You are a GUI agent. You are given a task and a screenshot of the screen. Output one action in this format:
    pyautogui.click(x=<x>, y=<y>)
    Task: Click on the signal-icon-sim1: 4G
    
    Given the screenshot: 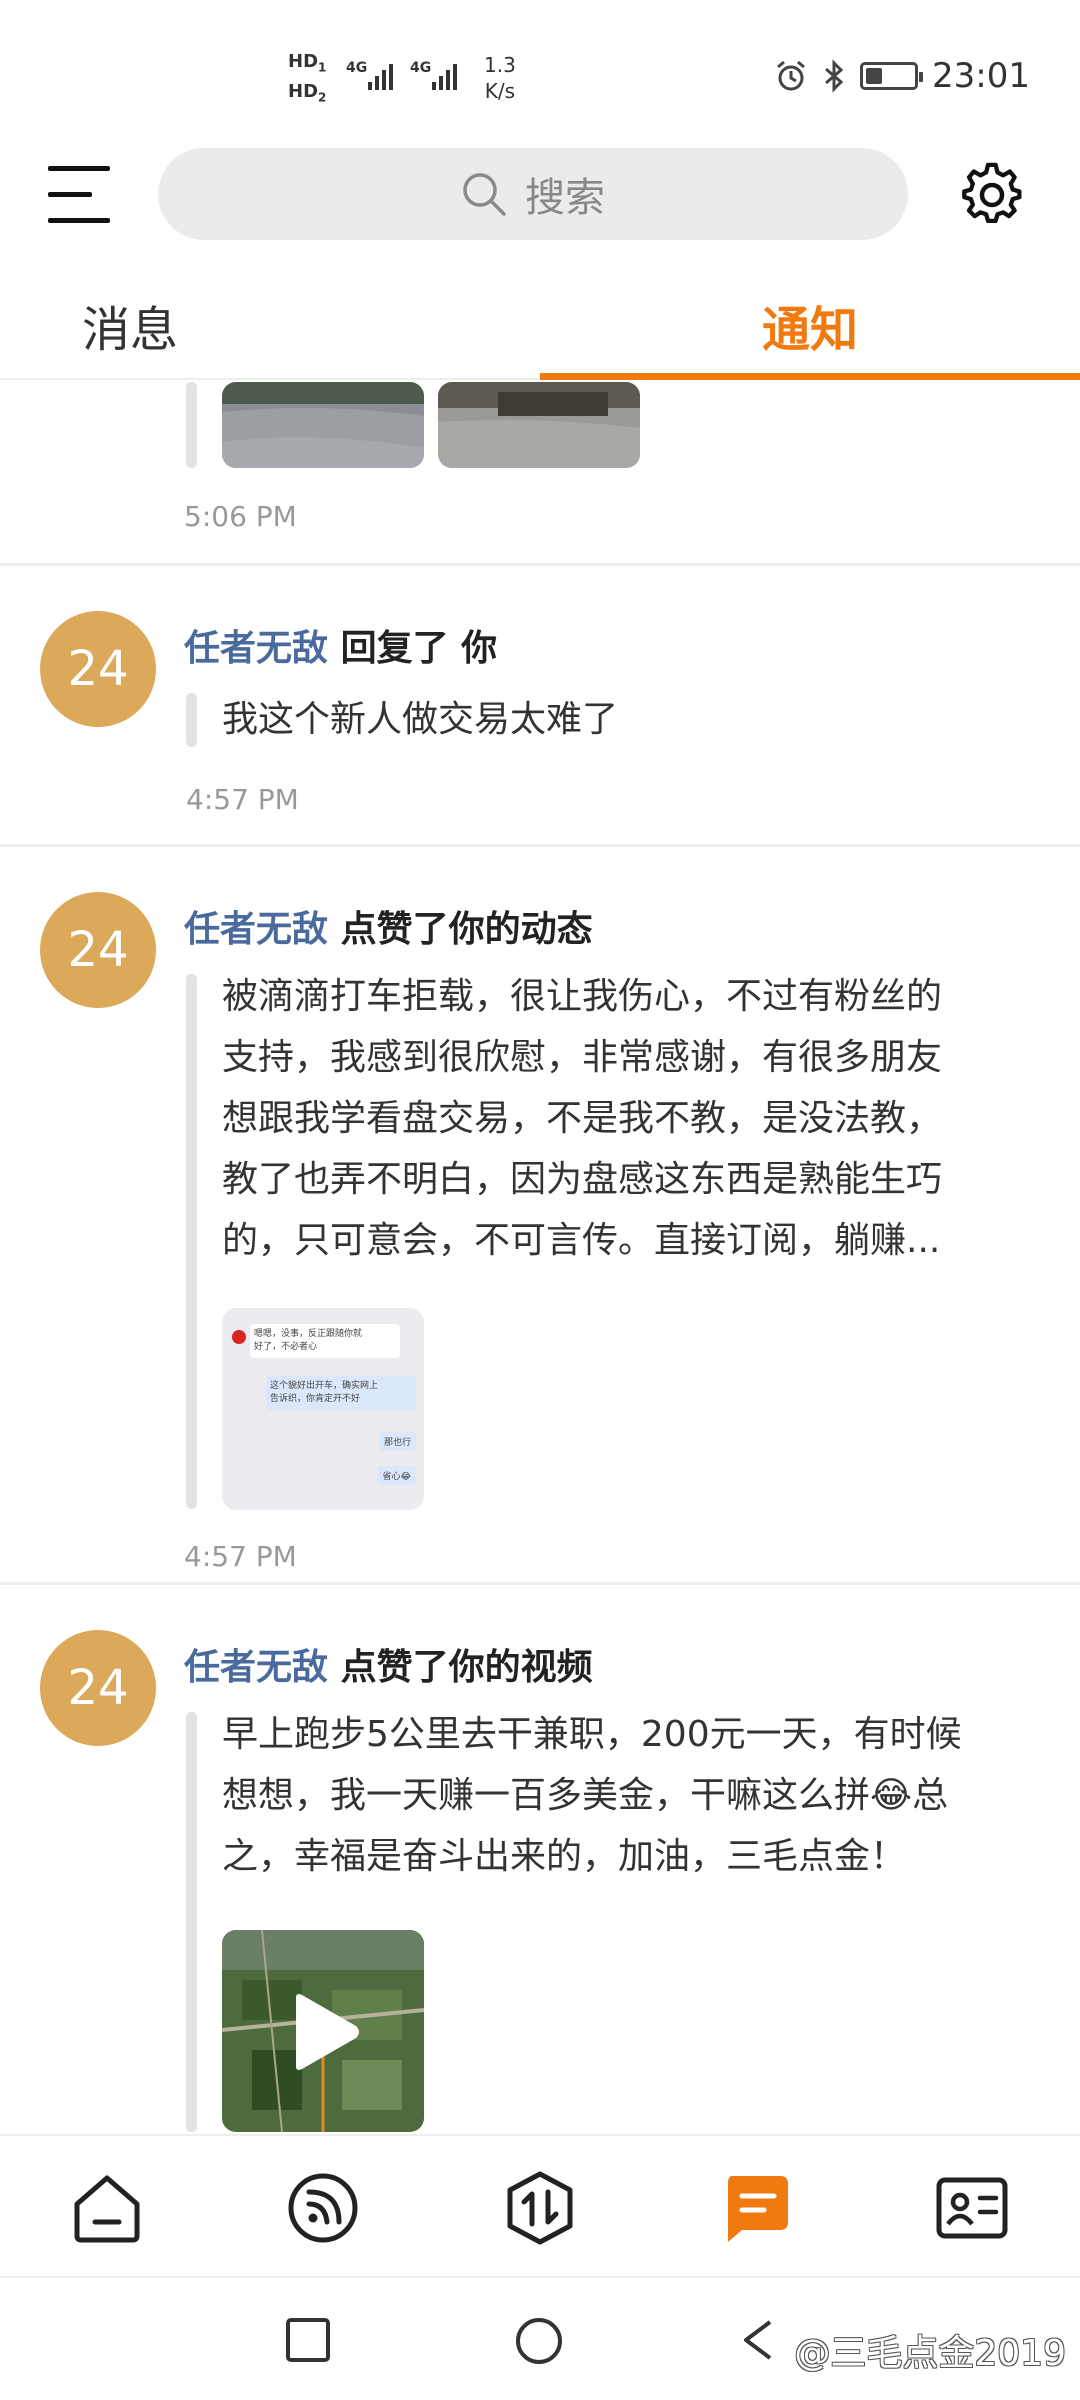 What is the action you would take?
    pyautogui.click(x=369, y=75)
    